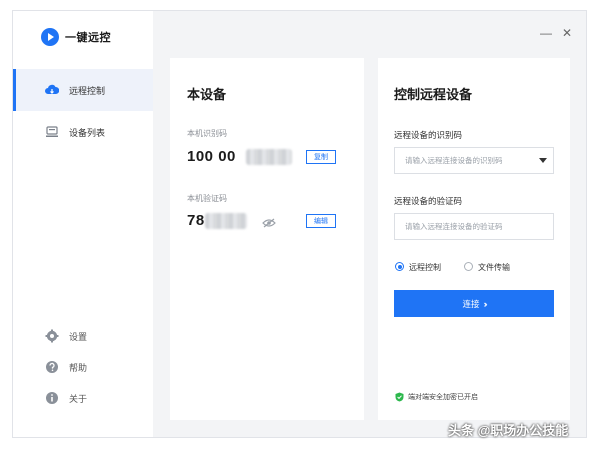 Image resolution: width=600 pixels, height=450 pixels. Describe the element at coordinates (321, 157) in the screenshot. I see `copy-button: 复制` at that location.